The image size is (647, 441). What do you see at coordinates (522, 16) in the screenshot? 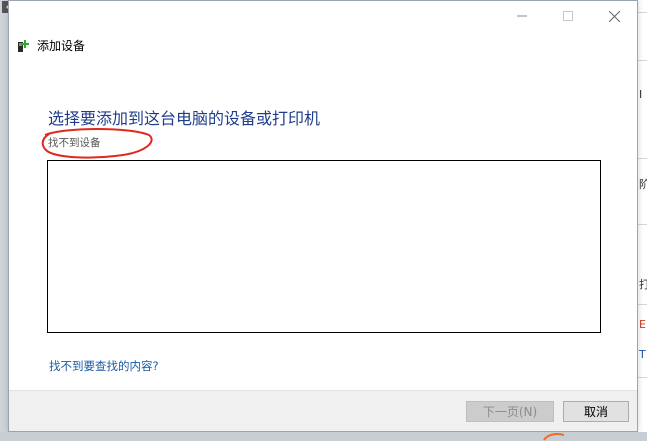
I see `minimize-icon` at bounding box center [522, 16].